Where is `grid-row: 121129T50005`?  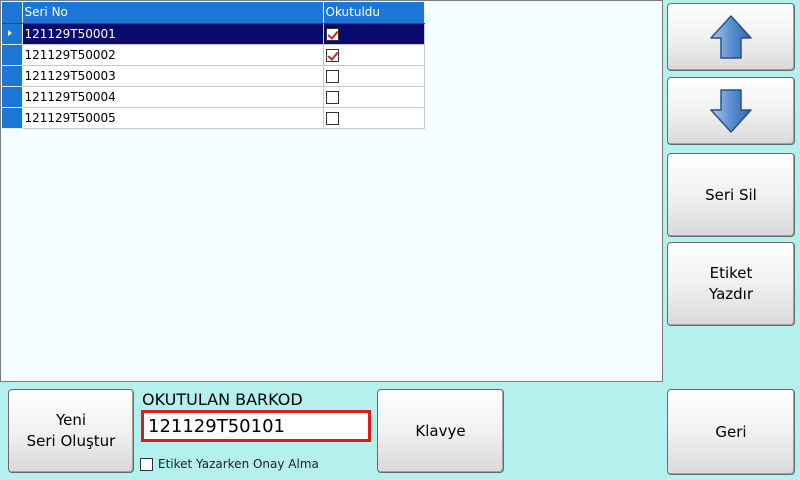
grid-row: 121129T50005 is located at coordinates (213, 118).